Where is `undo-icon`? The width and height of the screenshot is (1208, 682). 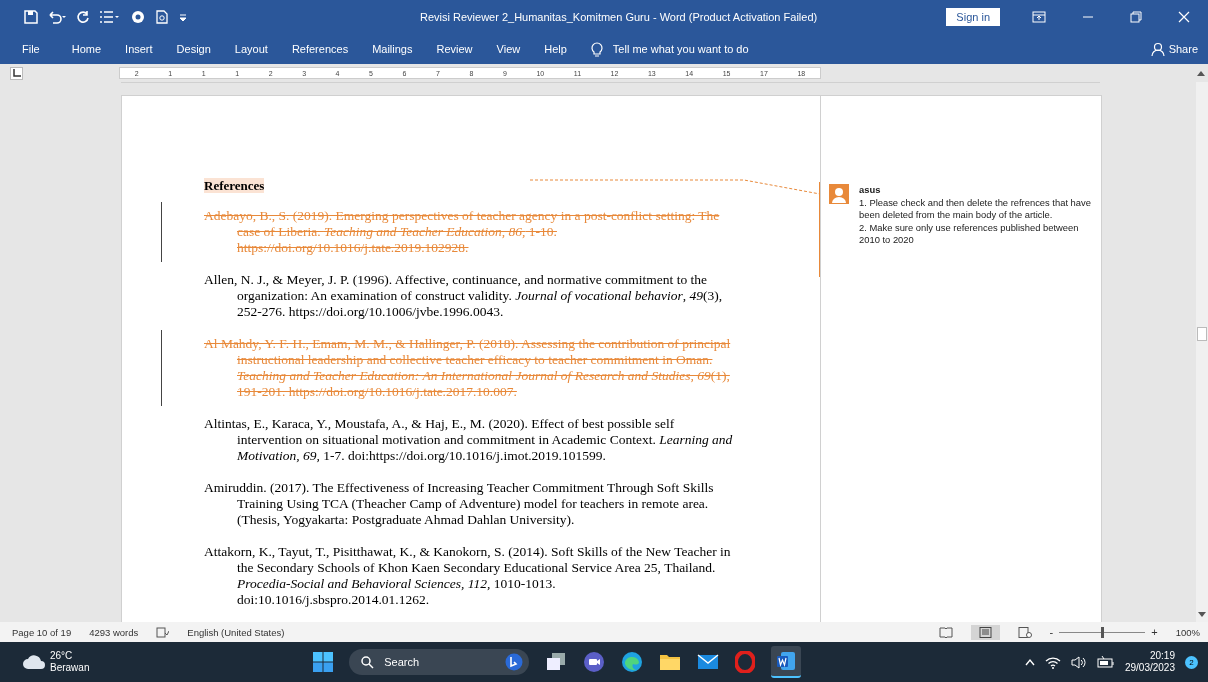
undo-icon is located at coordinates (57, 17).